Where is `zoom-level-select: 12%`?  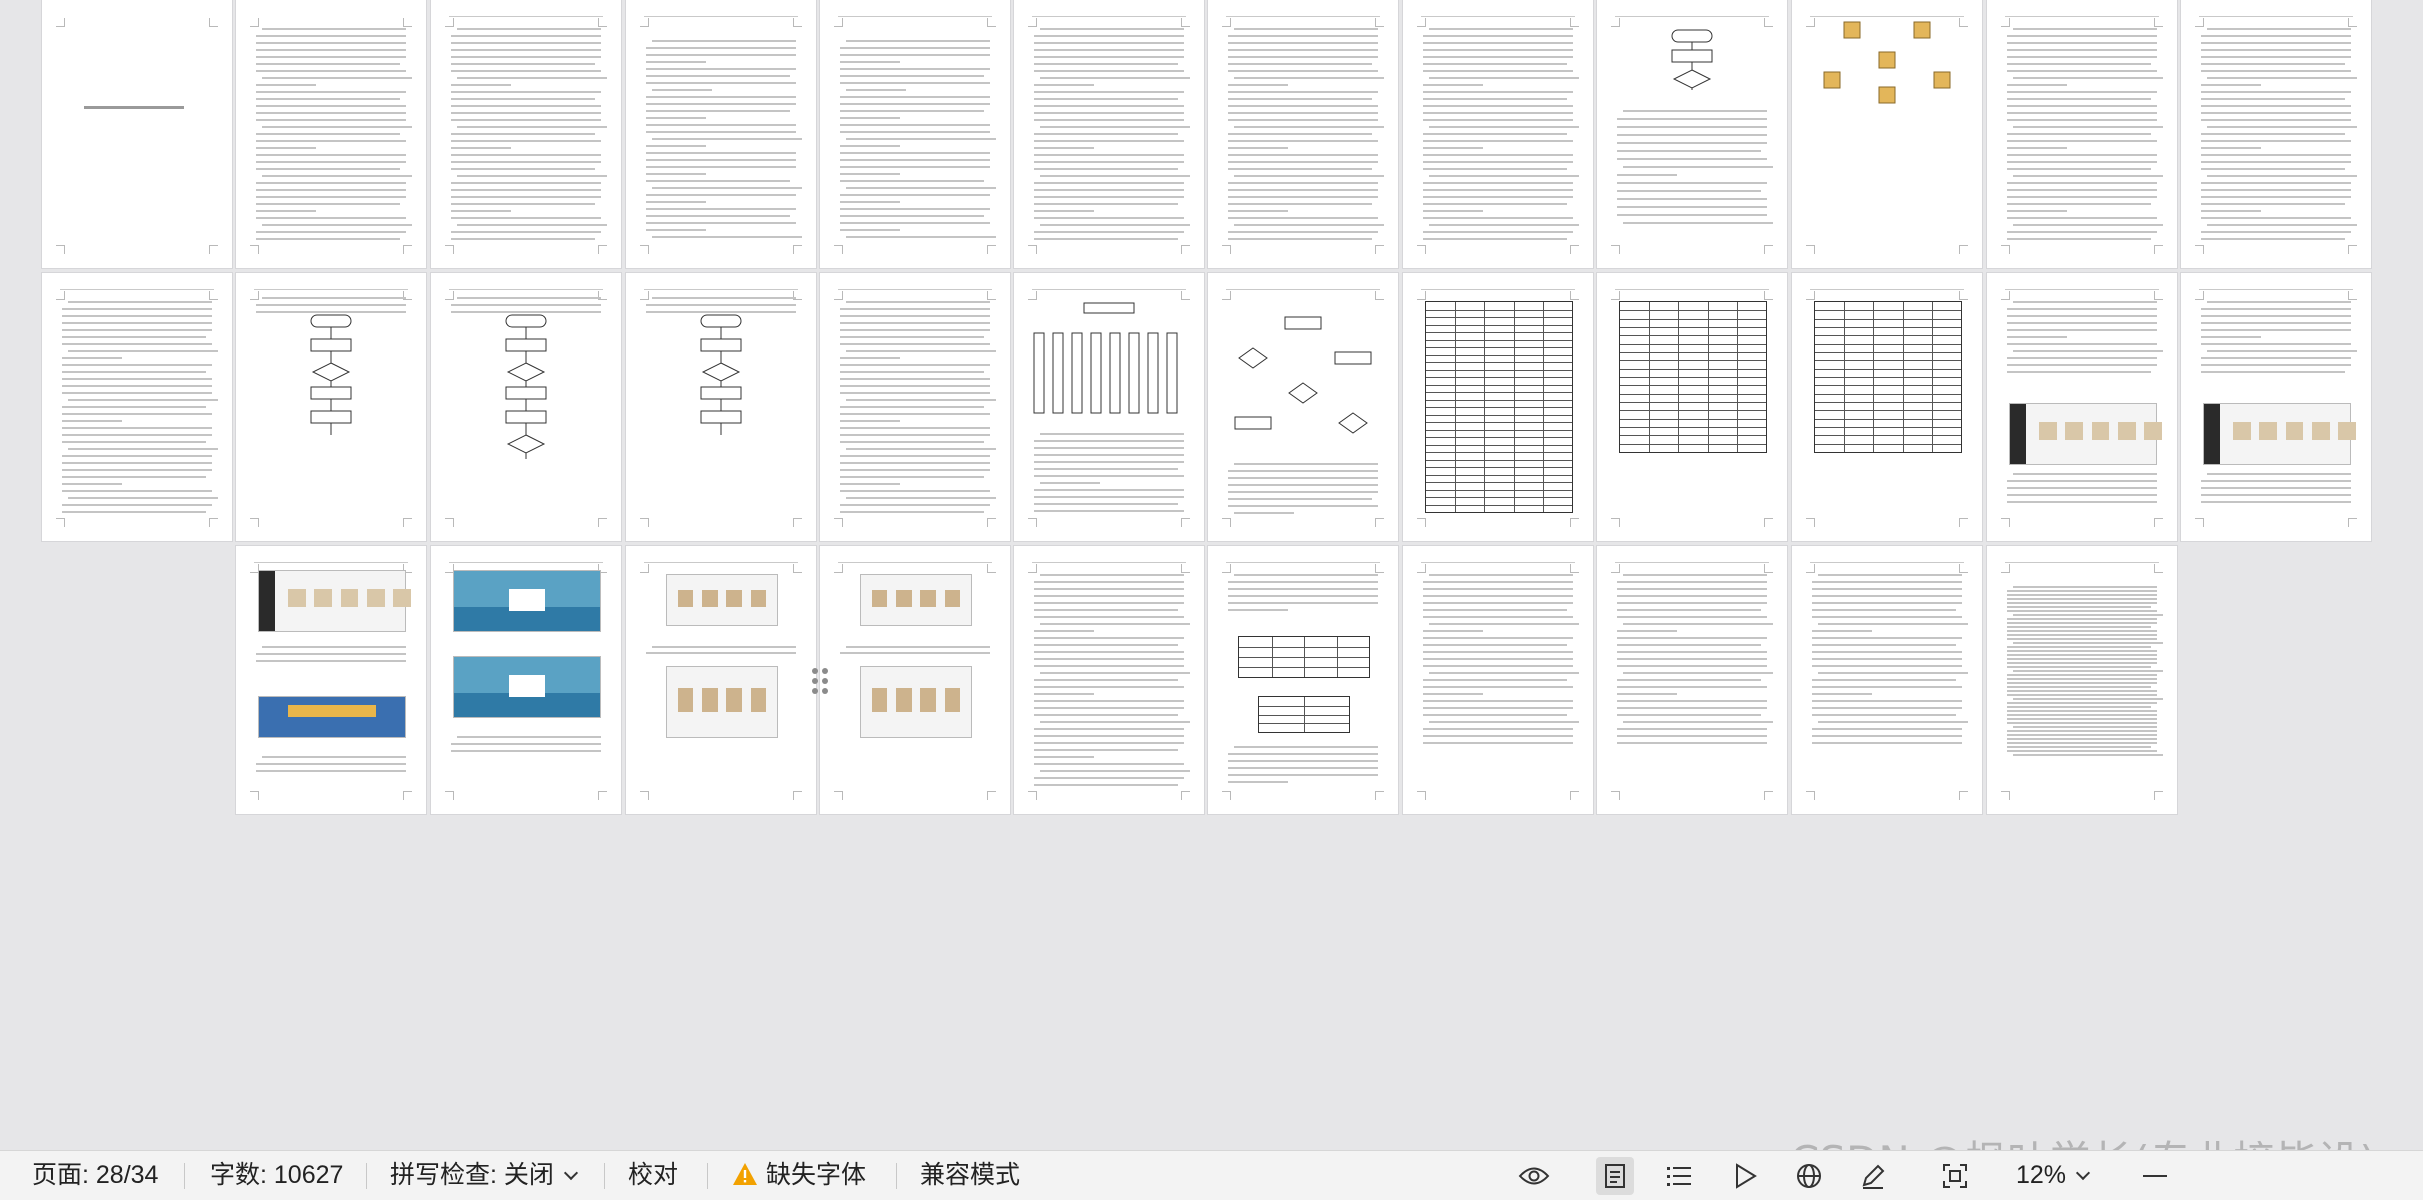 zoom-level-select: 12% is located at coordinates (2053, 1175).